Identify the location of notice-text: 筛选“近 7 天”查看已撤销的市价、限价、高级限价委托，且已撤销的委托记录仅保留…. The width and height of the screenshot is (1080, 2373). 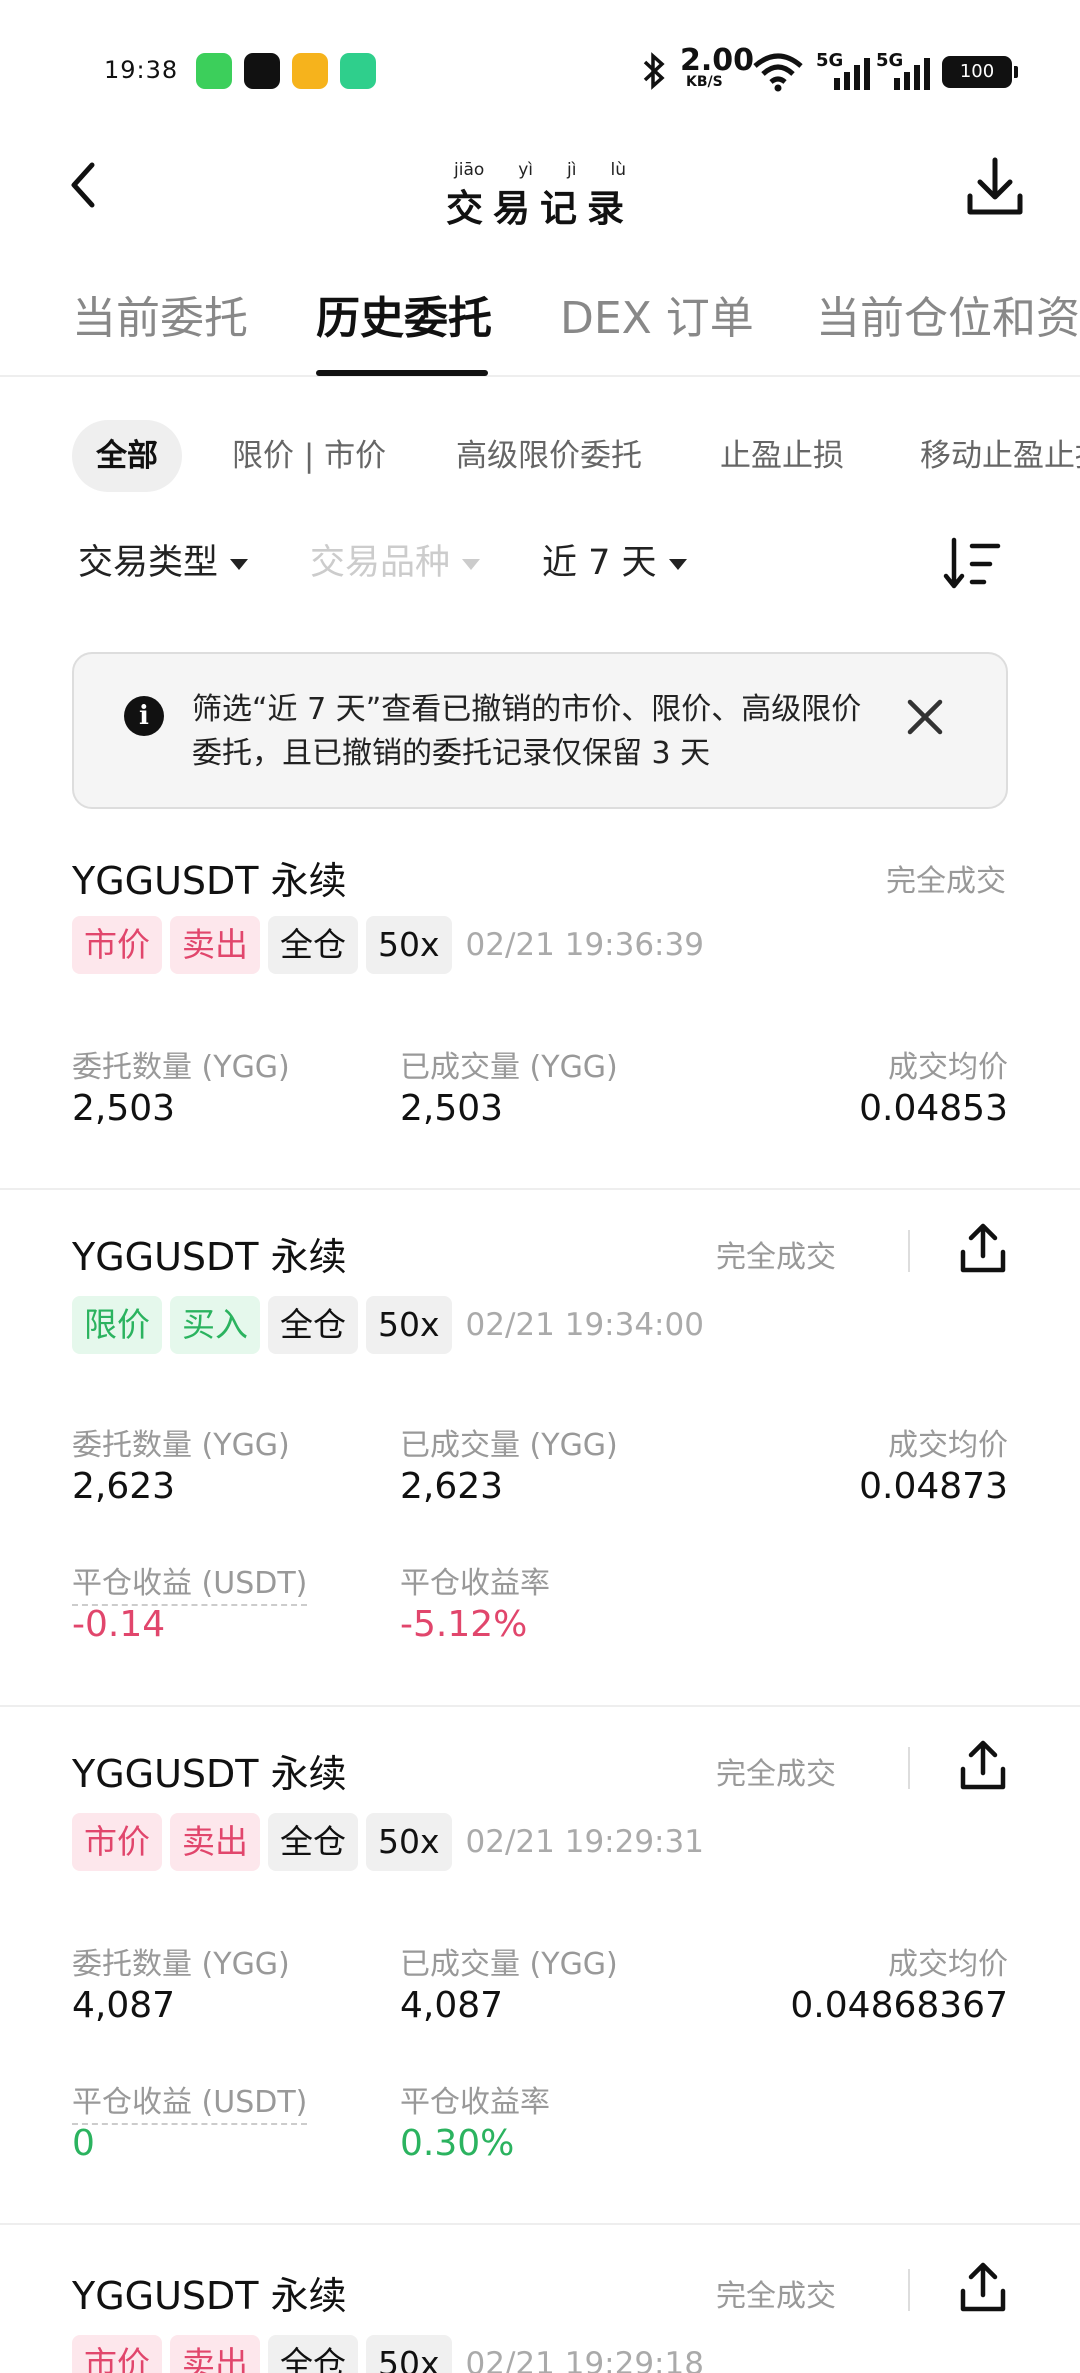
(527, 731).